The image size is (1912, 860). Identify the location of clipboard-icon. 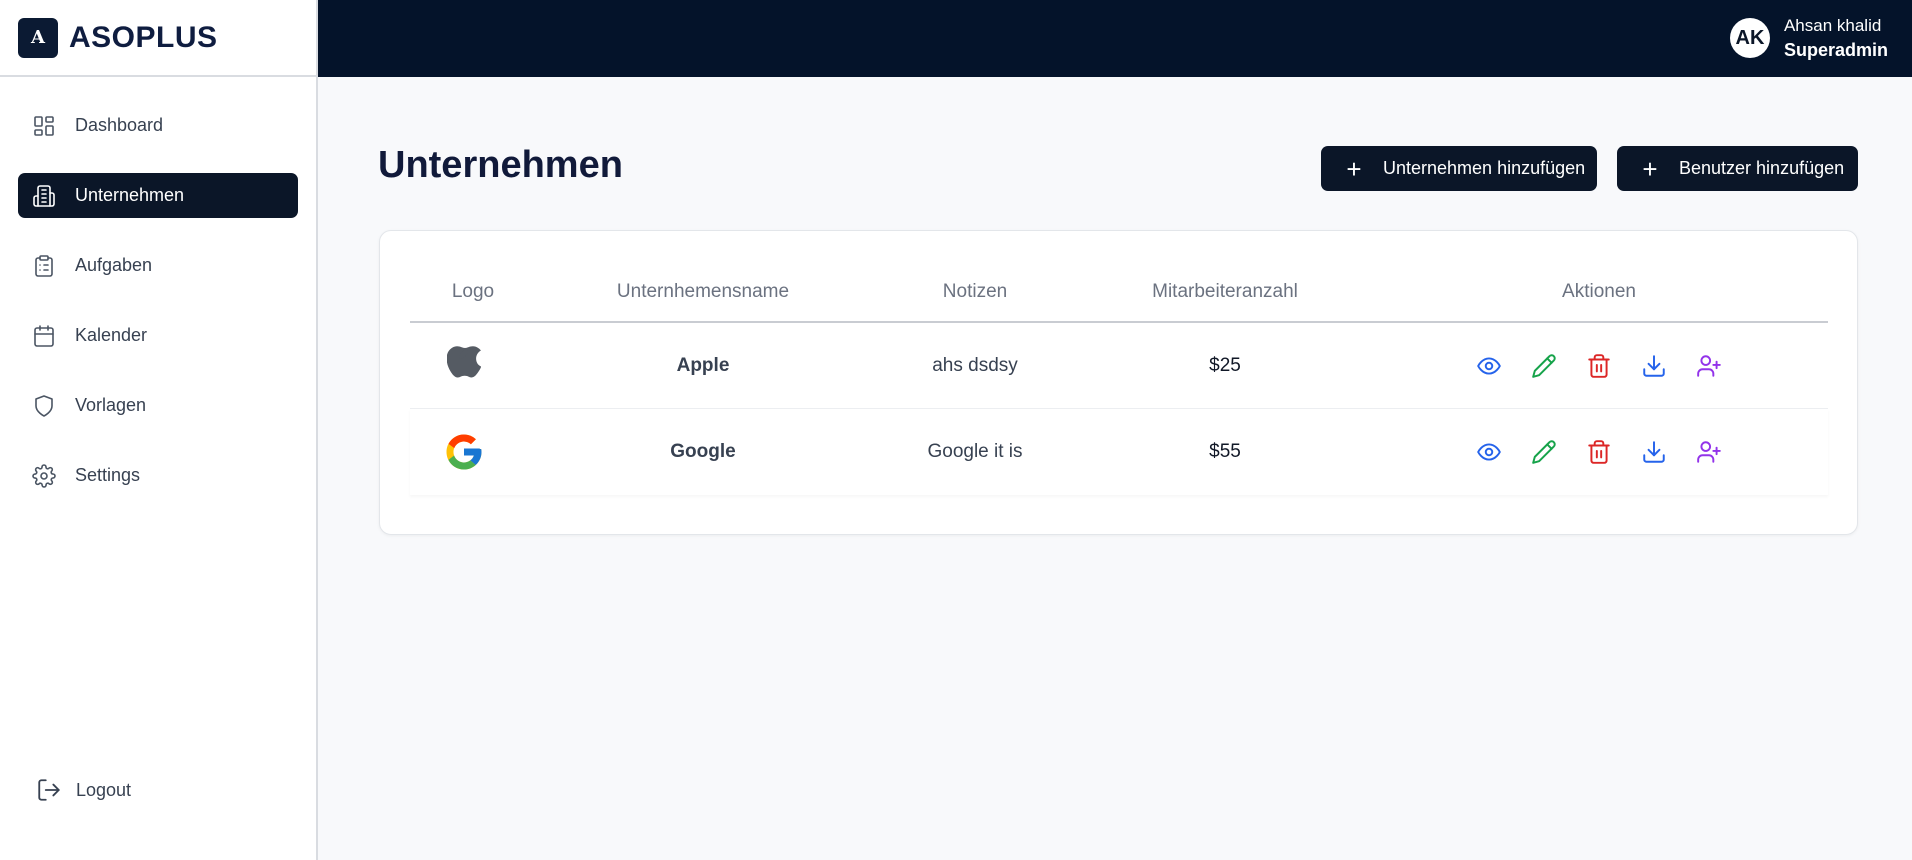
(44, 265).